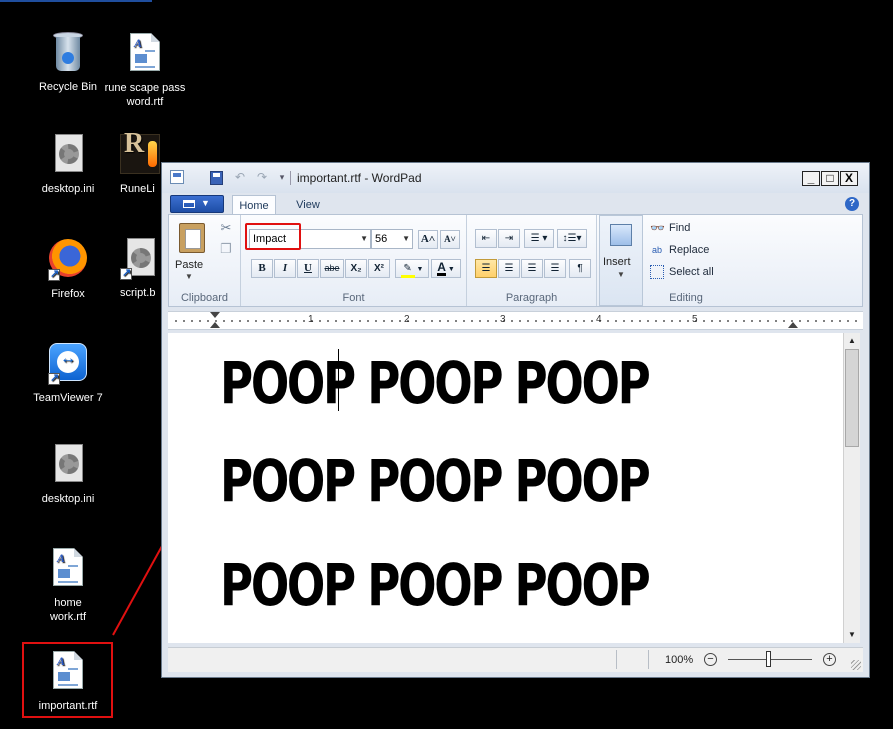 This screenshot has height=729, width=893. Describe the element at coordinates (262, 268) in the screenshot. I see `bold-button: B` at that location.